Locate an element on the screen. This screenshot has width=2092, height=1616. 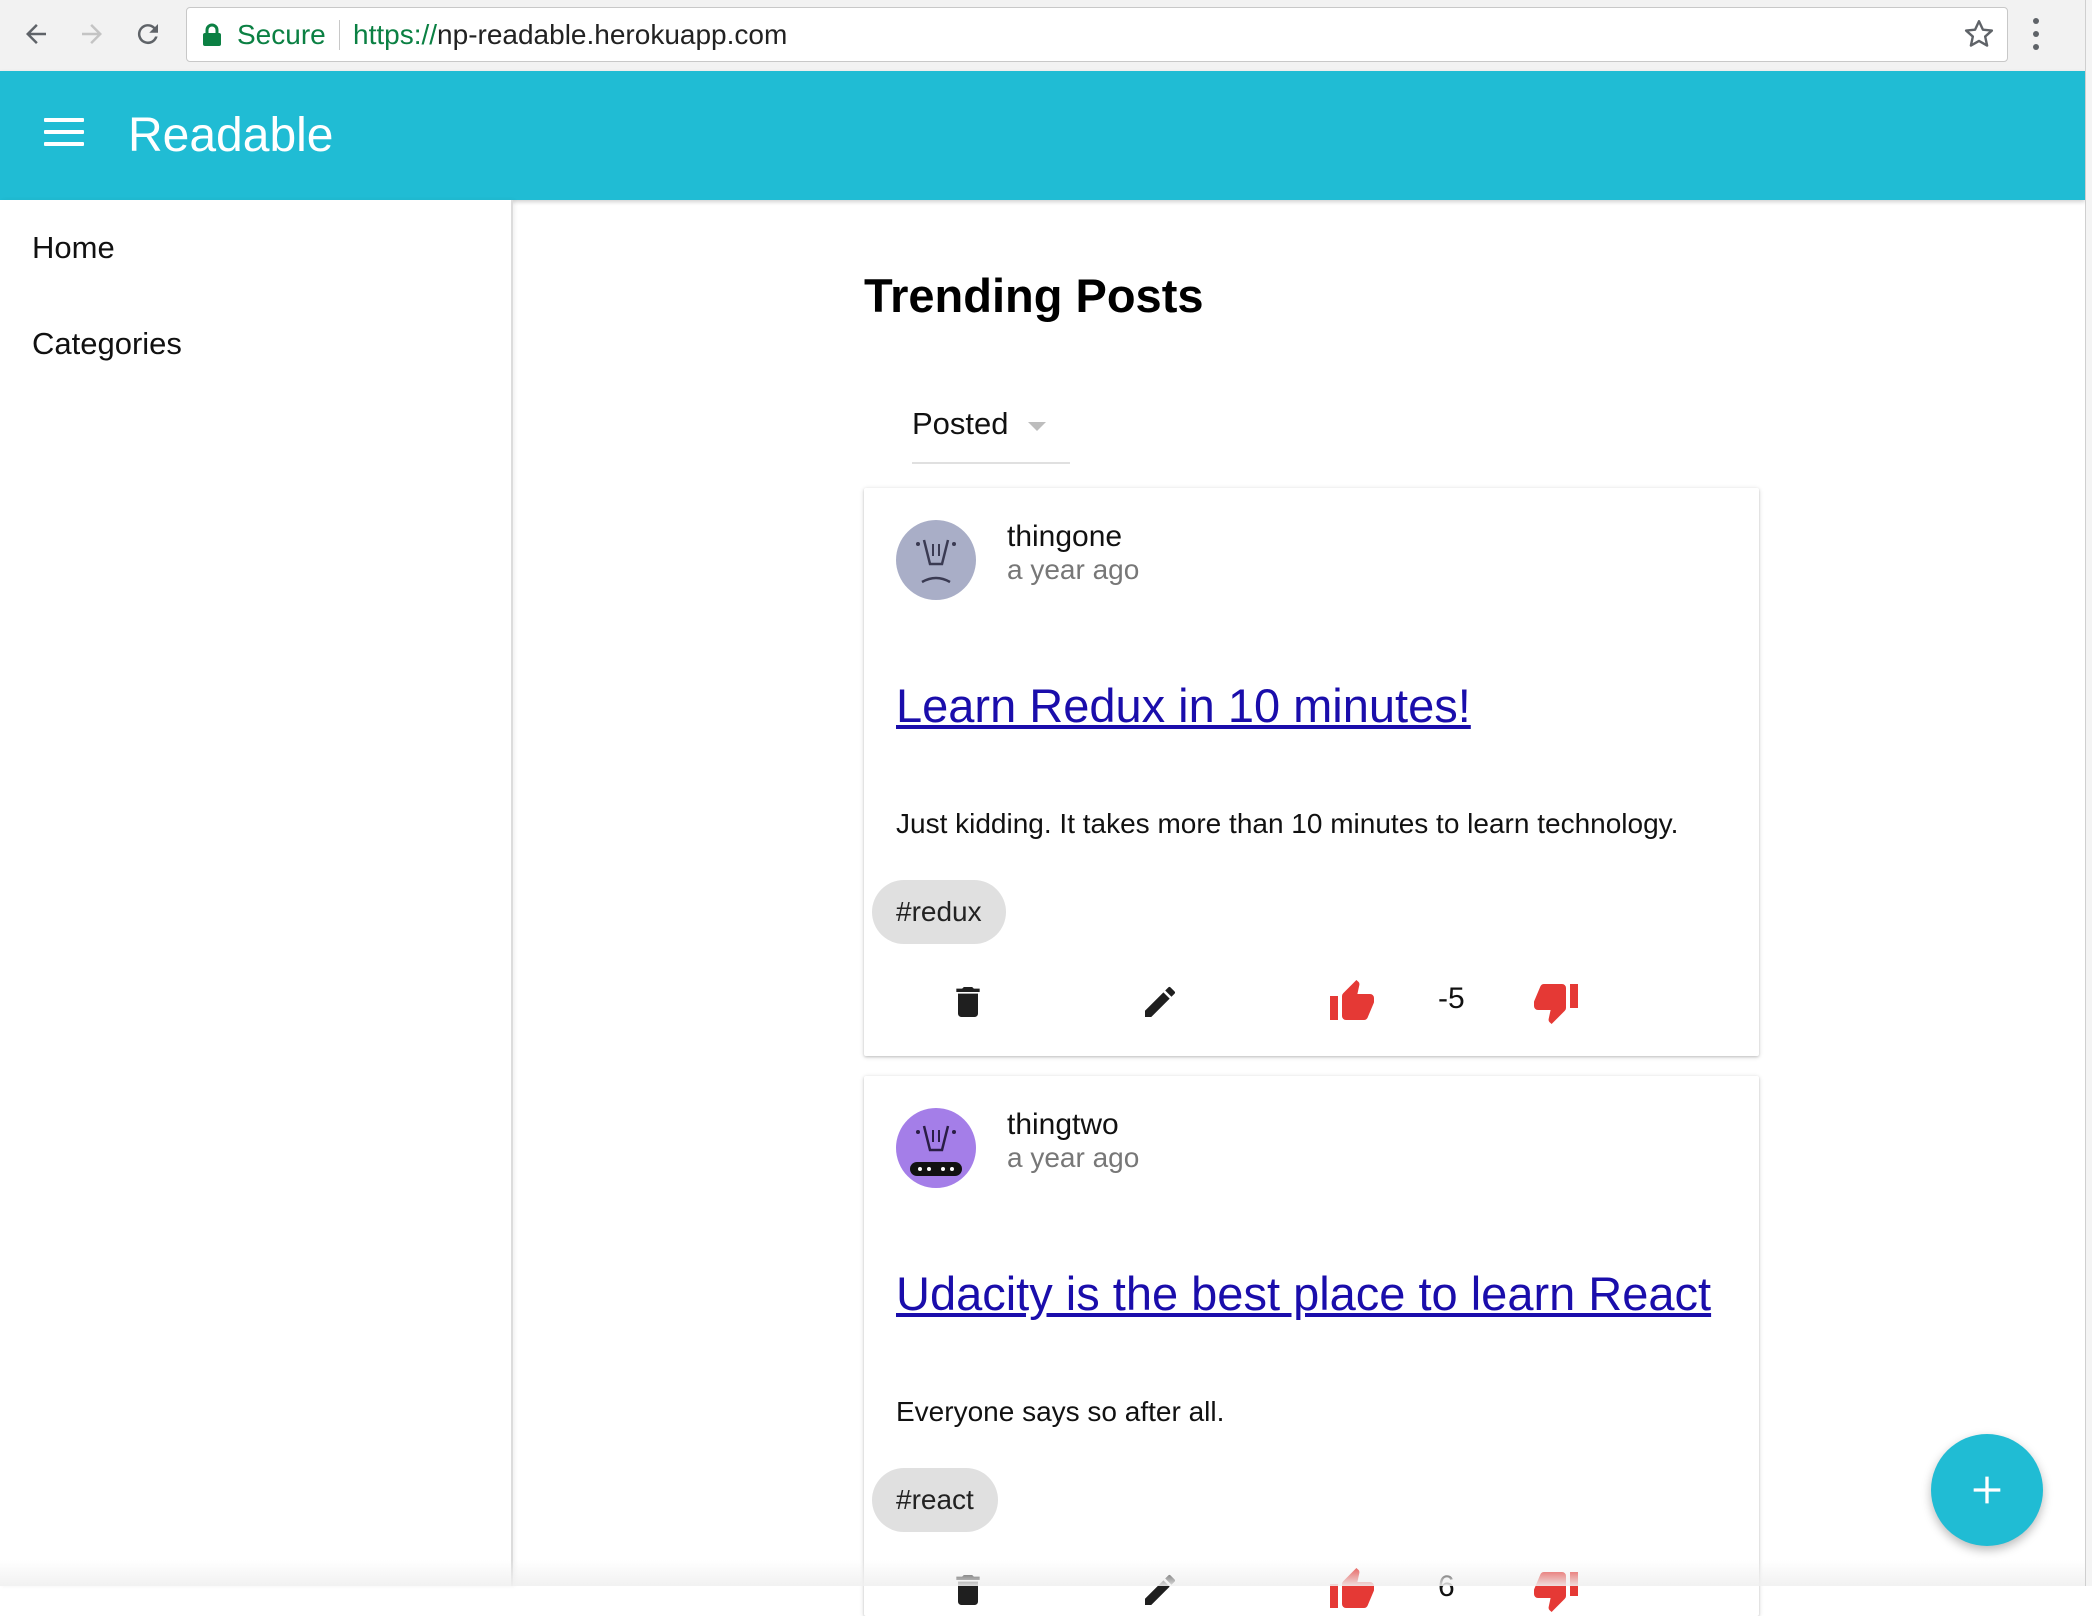
menu-dots-icon is located at coordinates (2036, 34).